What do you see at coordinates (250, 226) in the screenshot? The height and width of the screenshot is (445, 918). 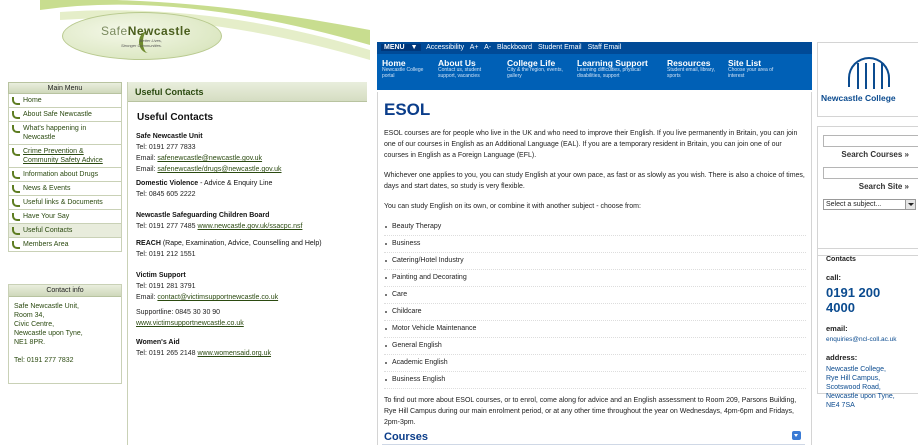 I see `web-link: www.newcastle.gov.uk/ssacpc.nsf` at bounding box center [250, 226].